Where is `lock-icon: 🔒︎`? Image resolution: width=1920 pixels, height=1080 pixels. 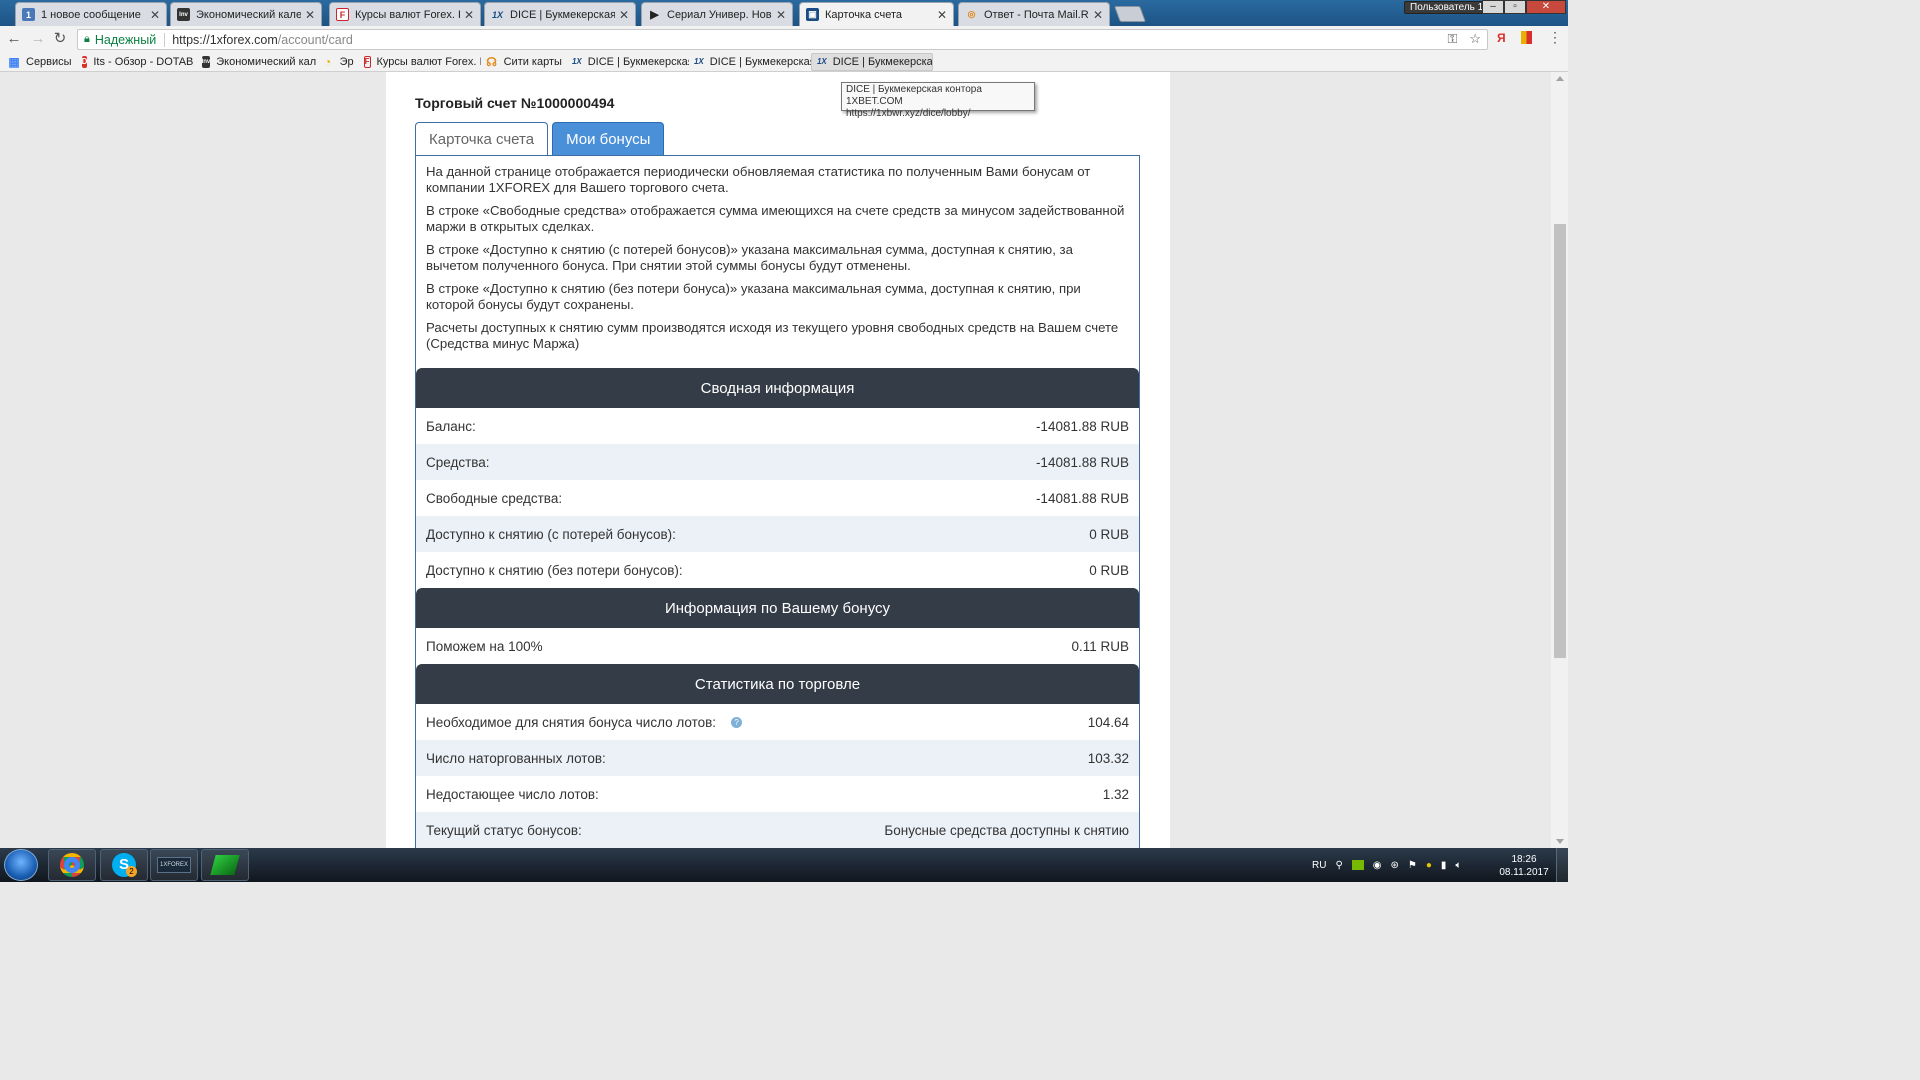
lock-icon: 🔒︎ is located at coordinates (87, 39).